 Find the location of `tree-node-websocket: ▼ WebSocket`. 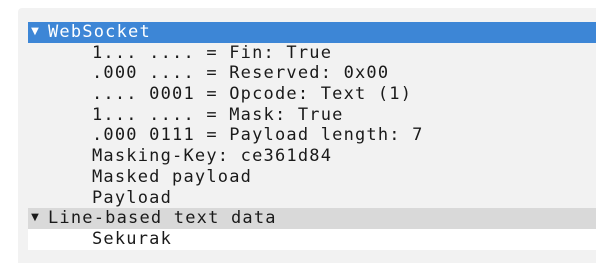

tree-node-websocket: ▼ WebSocket is located at coordinates (312, 32).